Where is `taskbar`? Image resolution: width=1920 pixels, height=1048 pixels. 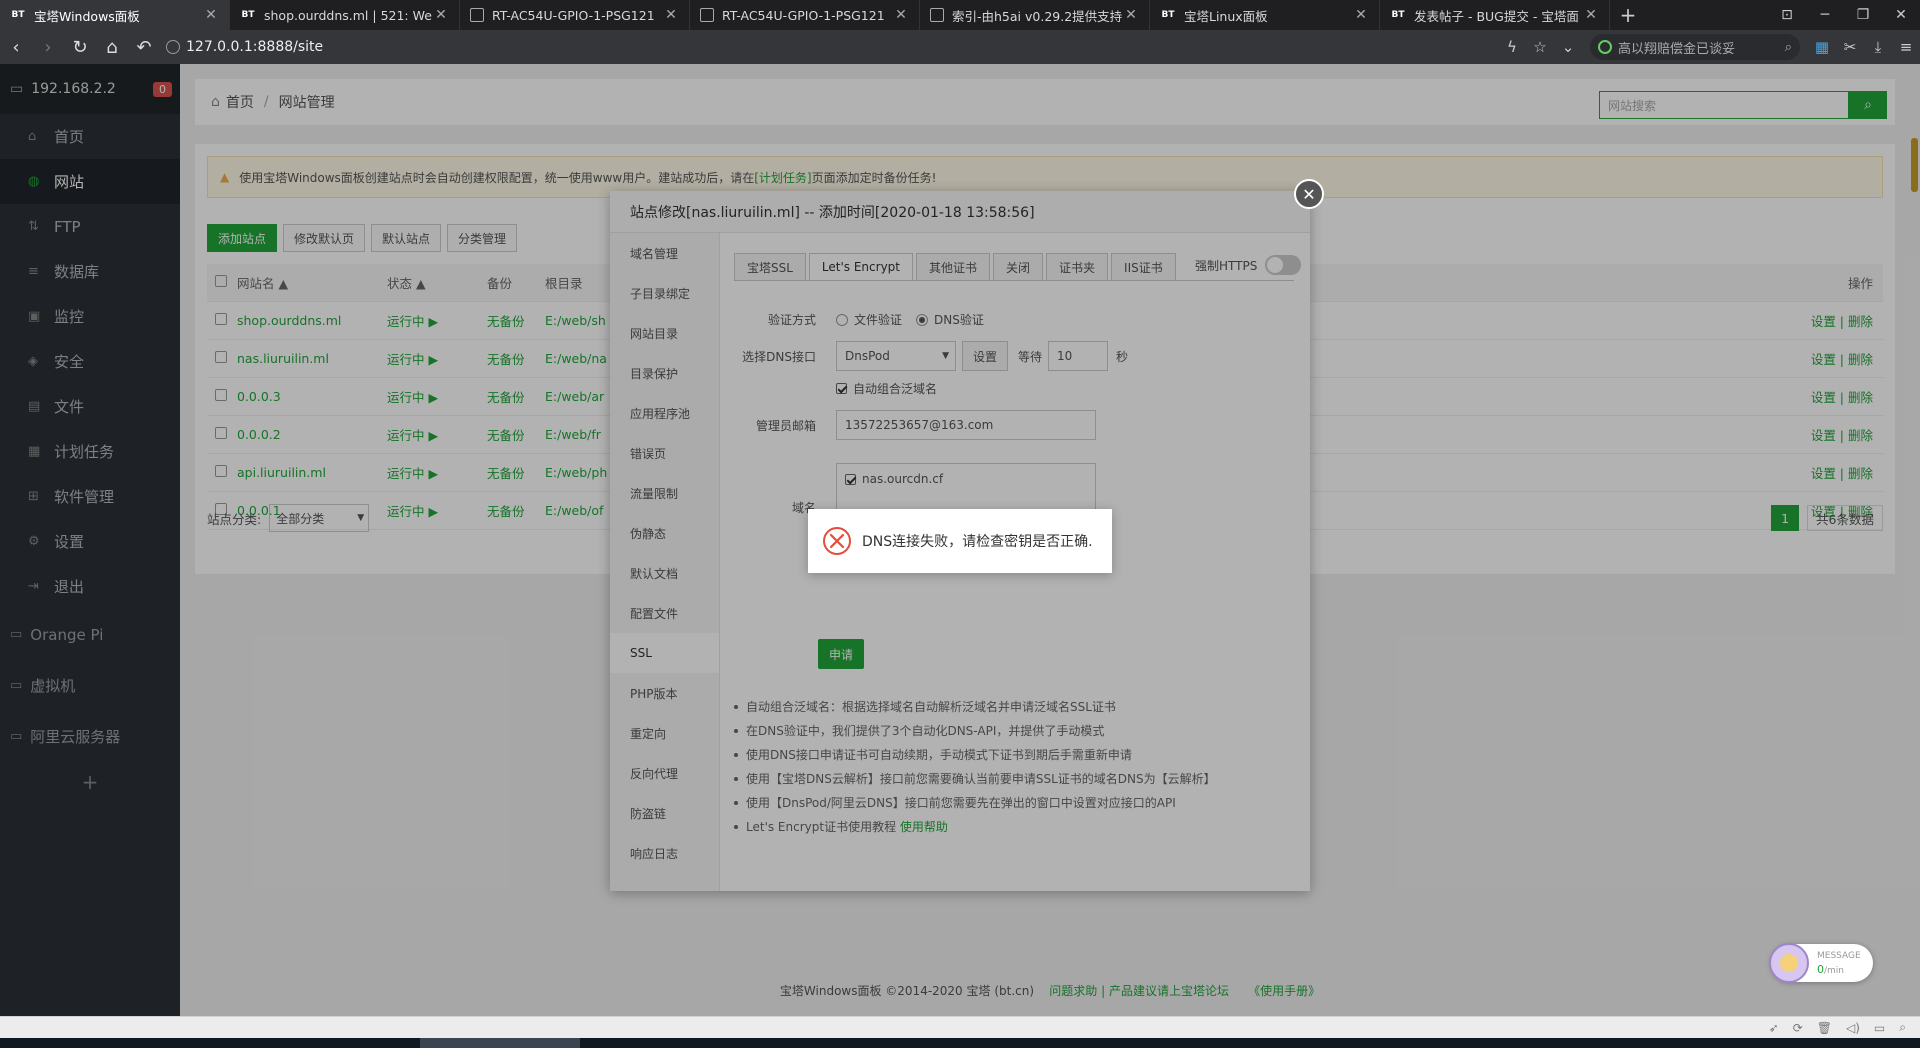 taskbar is located at coordinates (960, 1043).